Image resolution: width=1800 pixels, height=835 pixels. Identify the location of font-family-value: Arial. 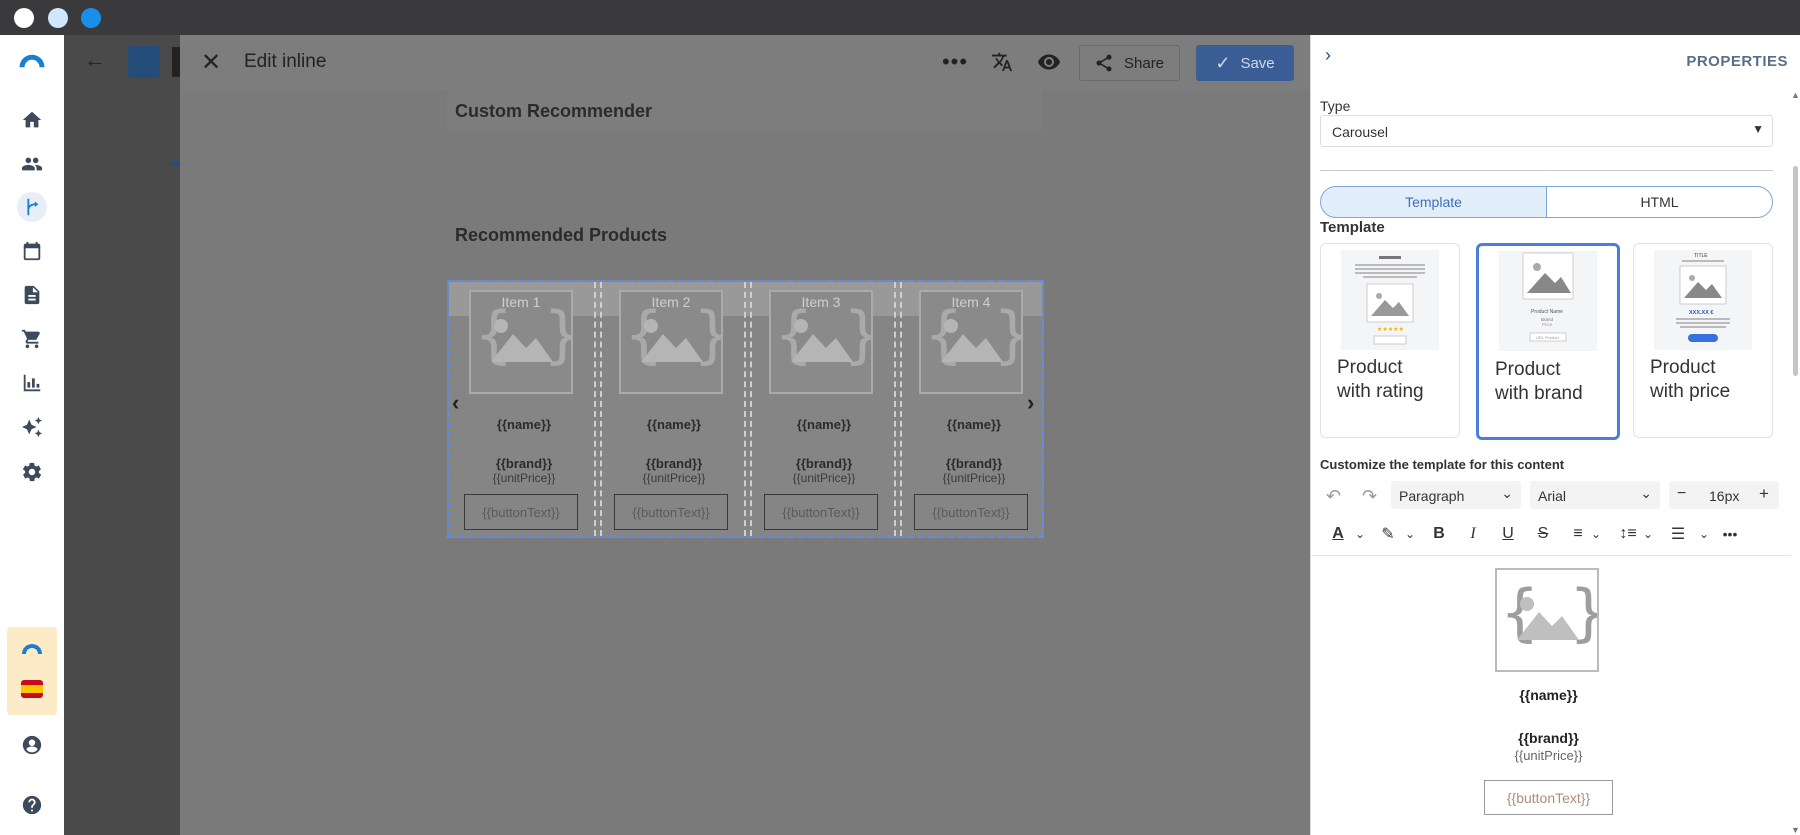
(1552, 496).